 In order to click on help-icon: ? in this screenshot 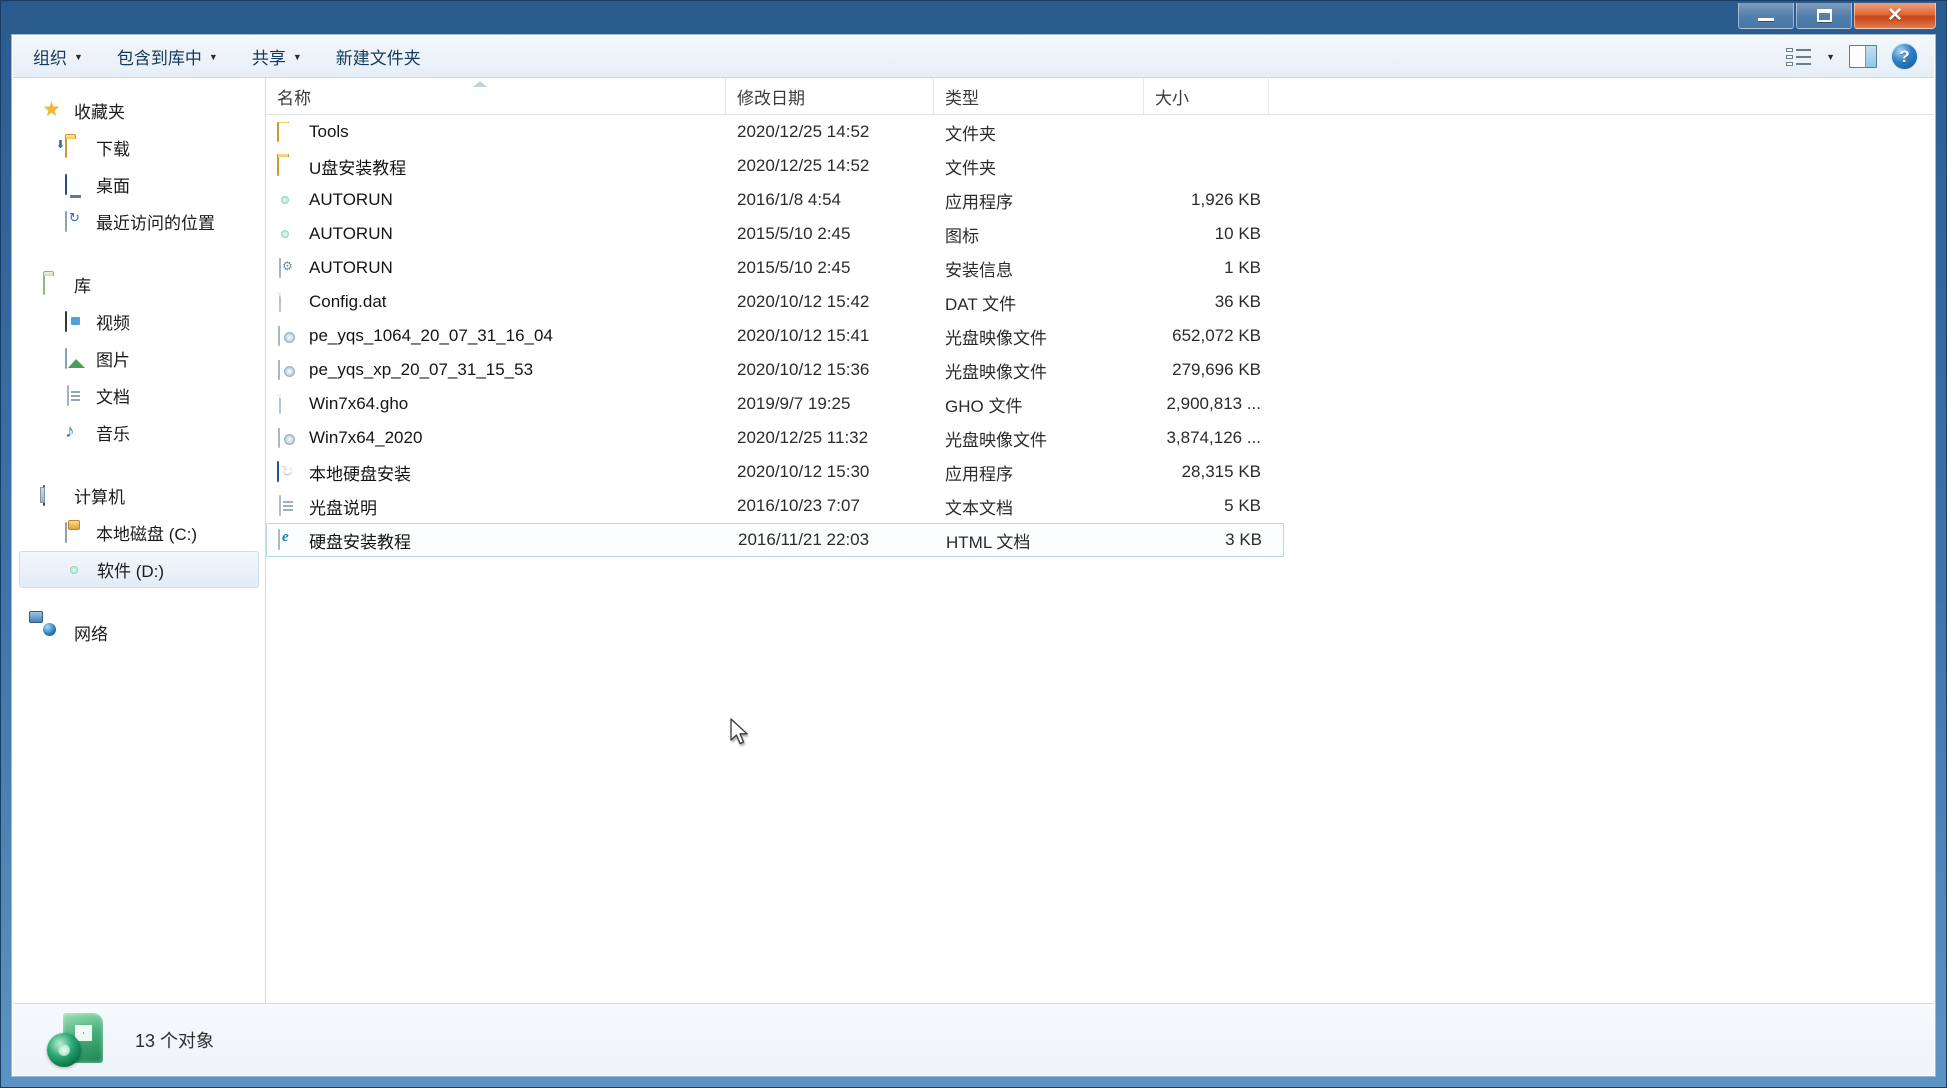, I will do `click(1904, 56)`.